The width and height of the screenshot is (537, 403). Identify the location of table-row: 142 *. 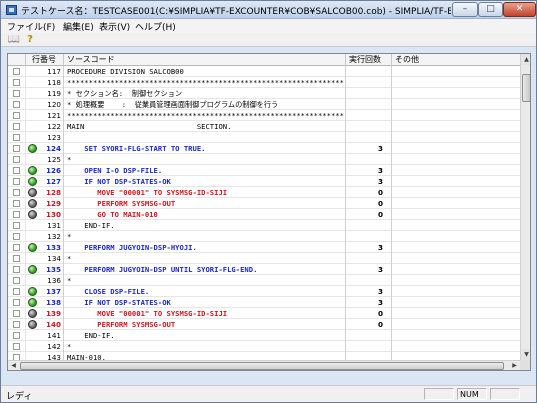
(264, 346).